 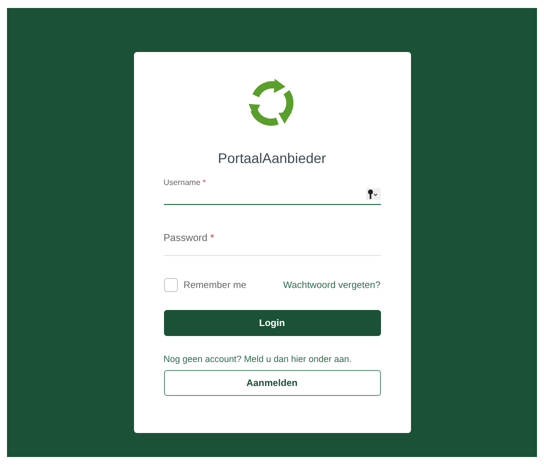 I want to click on field-label: Password *, so click(x=189, y=238).